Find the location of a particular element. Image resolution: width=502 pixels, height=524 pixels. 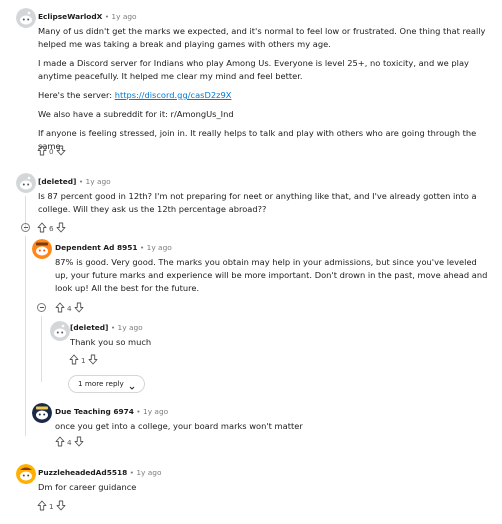

chevron-down-icon is located at coordinates (132, 385).